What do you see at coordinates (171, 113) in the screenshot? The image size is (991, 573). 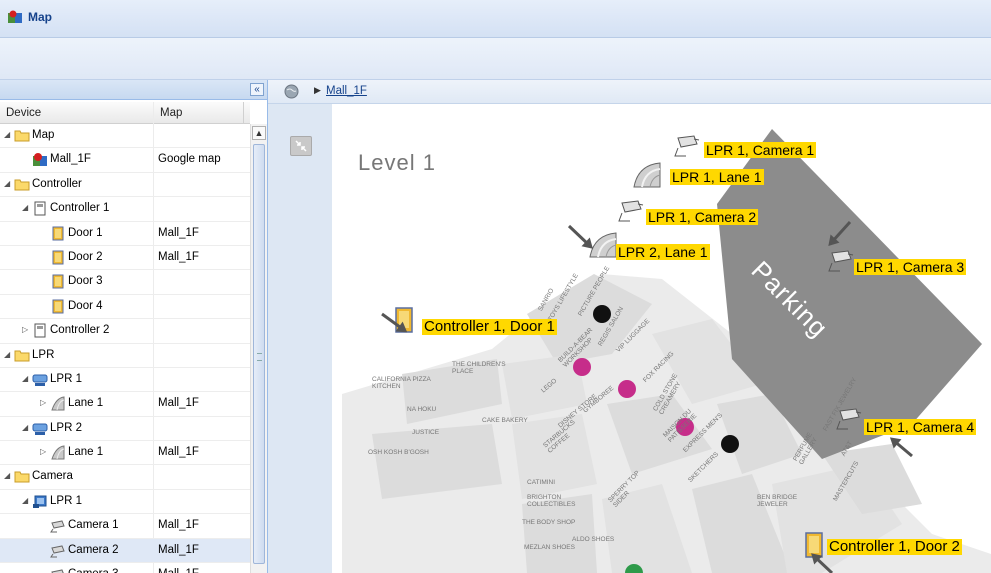 I see `column-header-map: Map` at bounding box center [171, 113].